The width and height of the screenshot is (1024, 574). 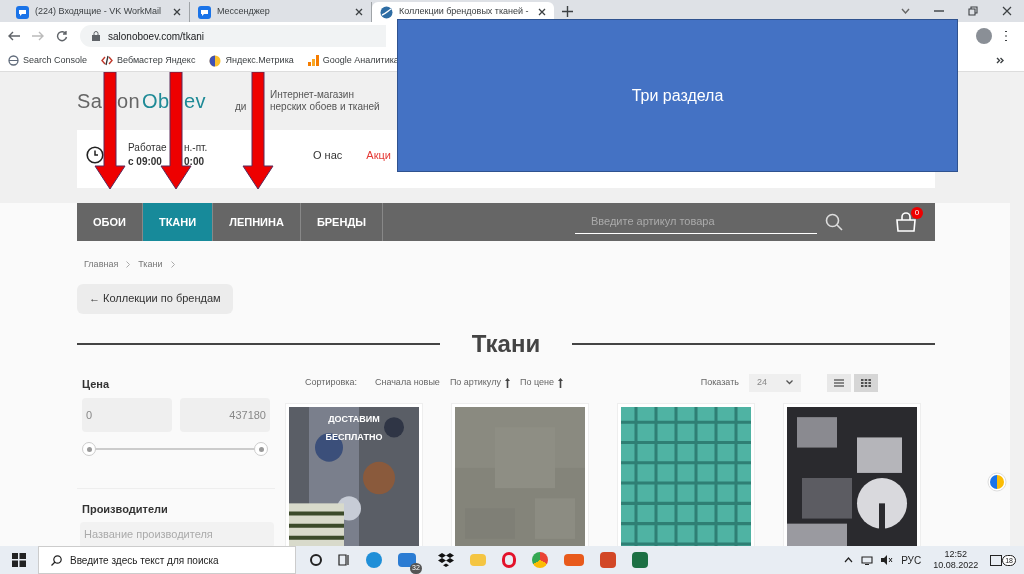 What do you see at coordinates (906, 222) in the screenshot?
I see `bag-icon` at bounding box center [906, 222].